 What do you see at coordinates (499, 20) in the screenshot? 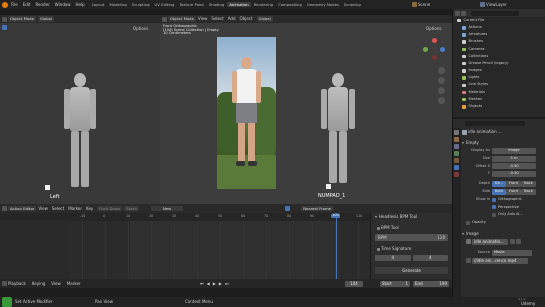
I see `outliner-current-file: Current File` at bounding box center [499, 20].